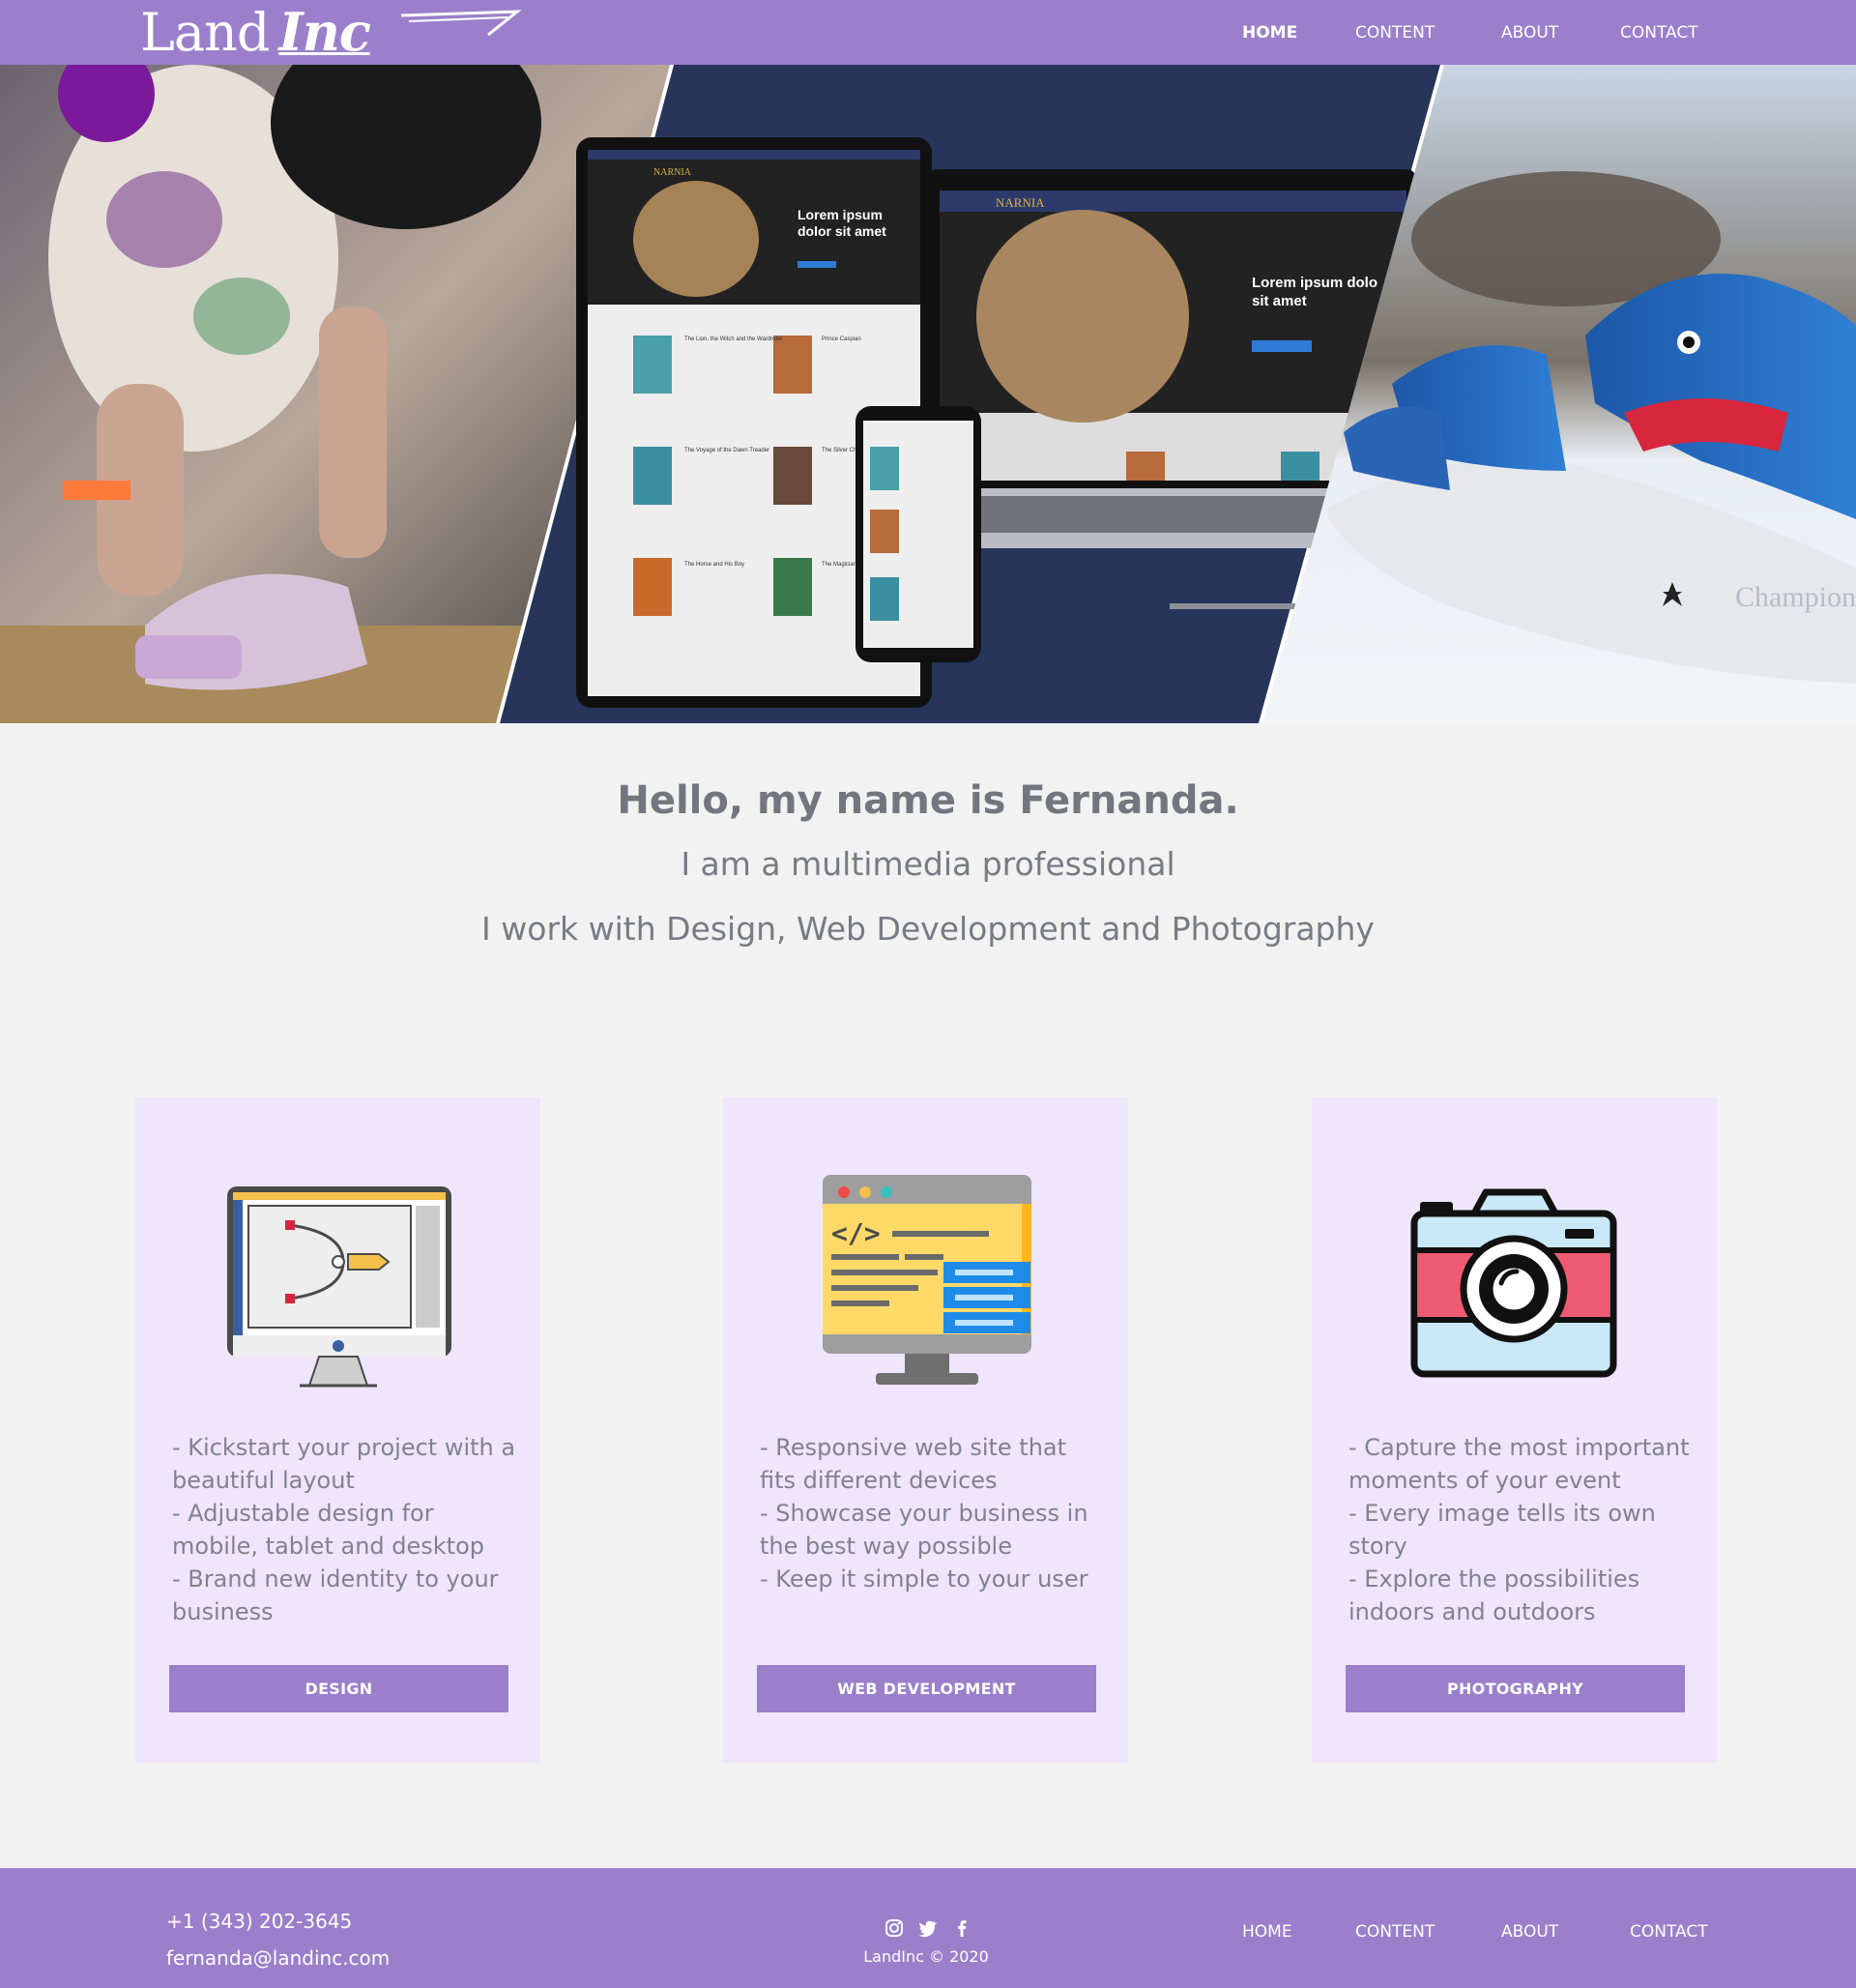 Image resolution: width=1856 pixels, height=1988 pixels. What do you see at coordinates (841, 214) in the screenshot?
I see `svg-text: Lorem ipsum` at bounding box center [841, 214].